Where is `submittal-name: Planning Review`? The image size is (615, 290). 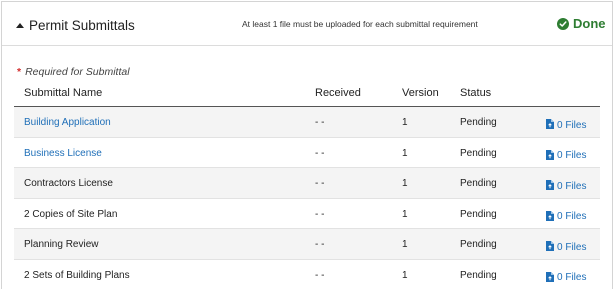 submittal-name: Planning Review is located at coordinates (61, 244).